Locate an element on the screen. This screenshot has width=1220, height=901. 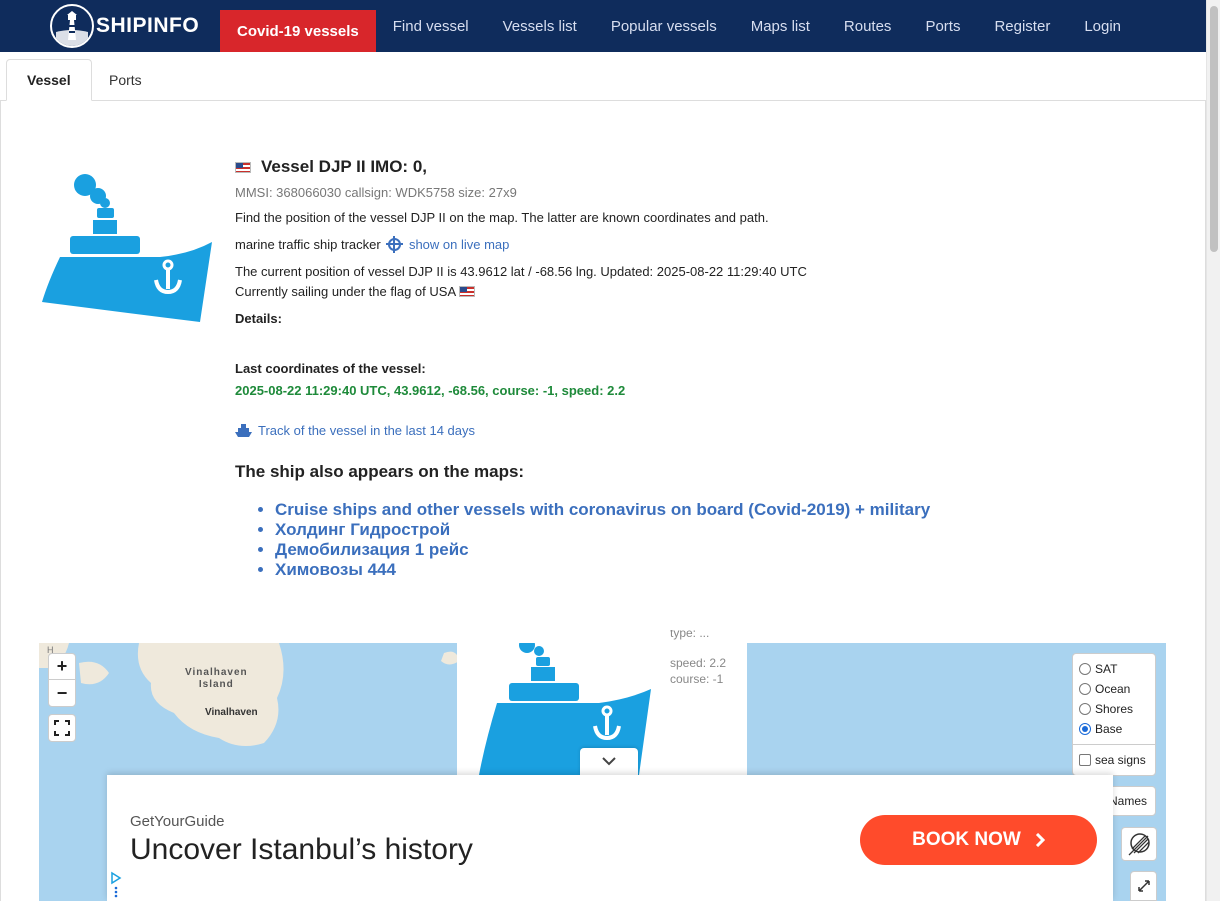
vessel-title: Vessel DJP II IMO: 0, is located at coordinates (344, 166).